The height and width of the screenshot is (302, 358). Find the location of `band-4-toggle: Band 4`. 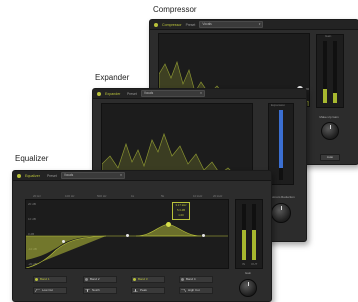

band-4-toggle: Band 4 is located at coordinates (196, 279).